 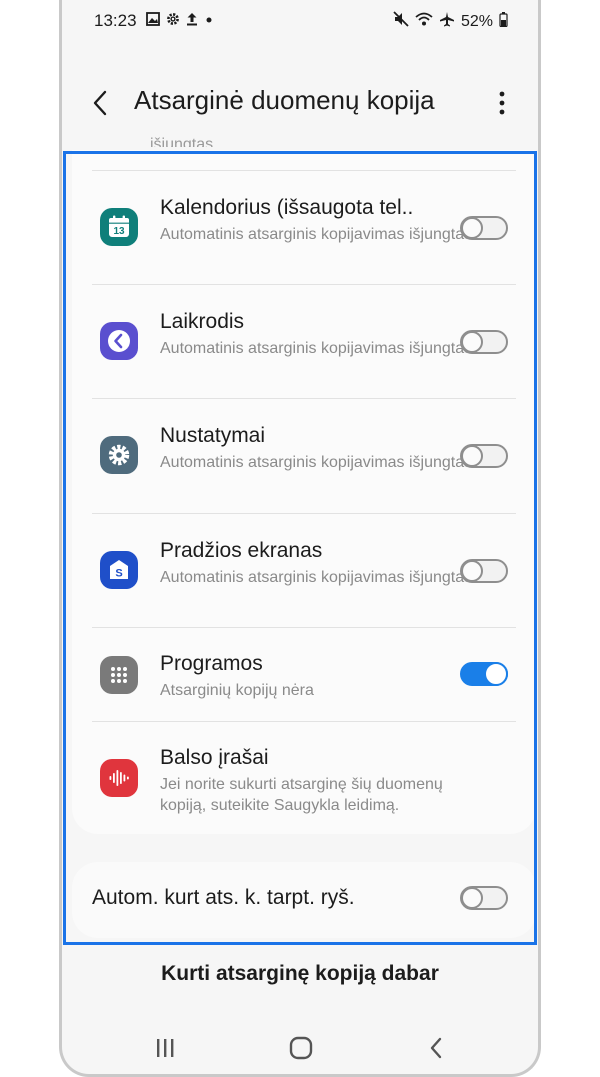 What do you see at coordinates (209, 21) in the screenshot?
I see `dot-icon` at bounding box center [209, 21].